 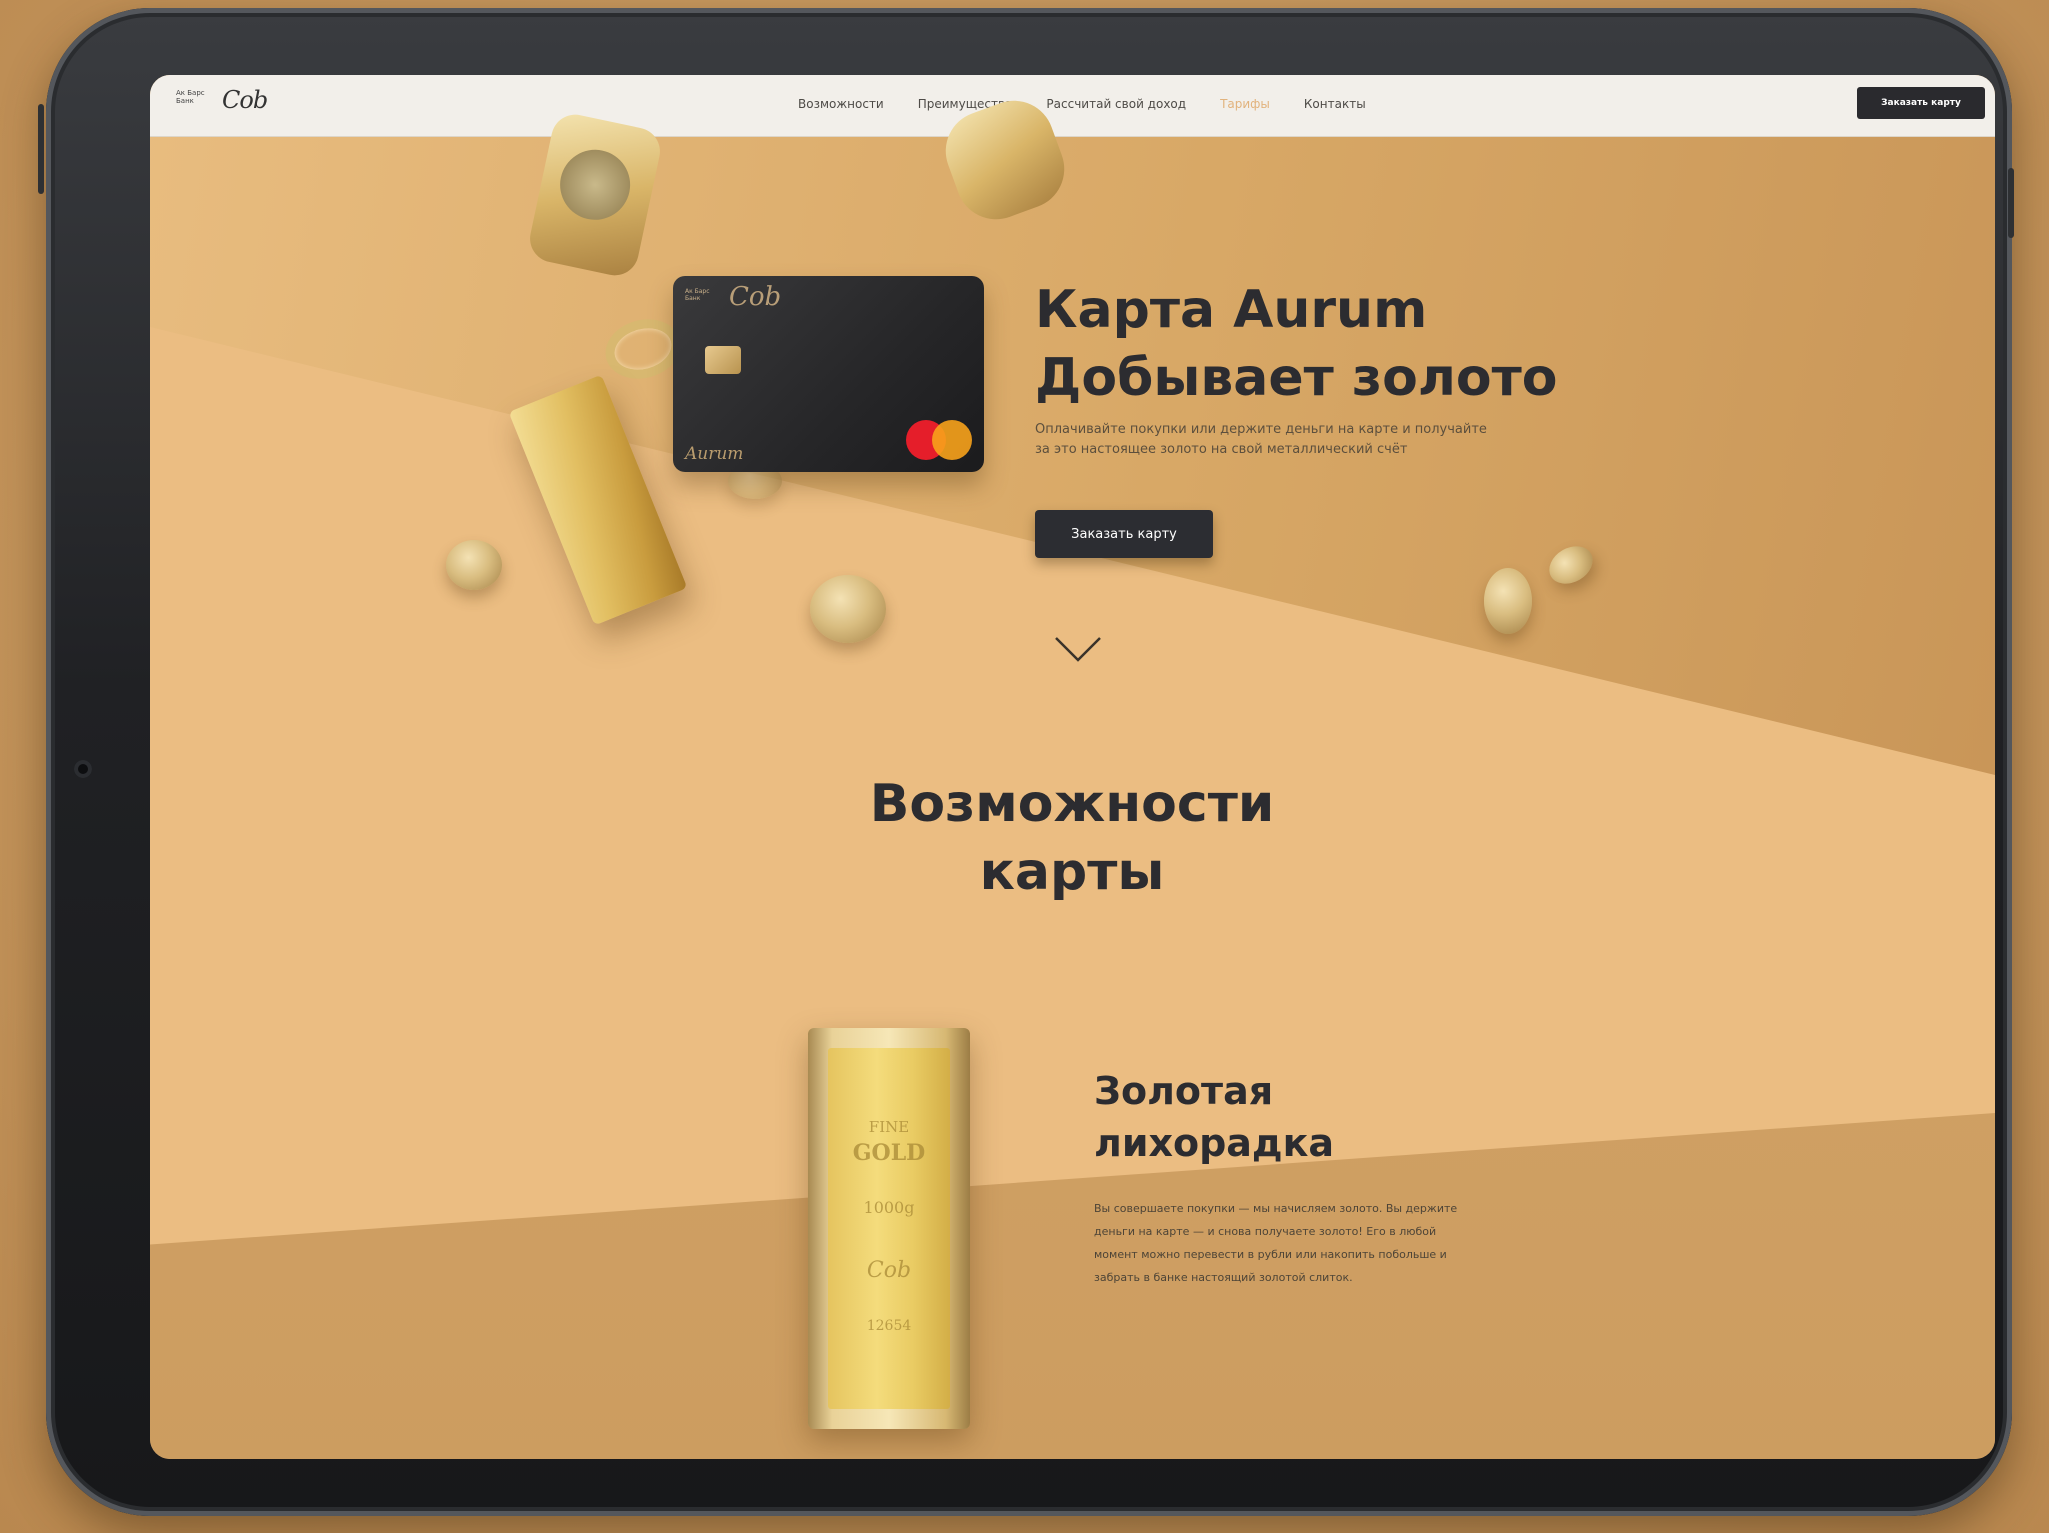 What do you see at coordinates (889, 1326) in the screenshot?
I see `gold-bar-stamp-line: 12654` at bounding box center [889, 1326].